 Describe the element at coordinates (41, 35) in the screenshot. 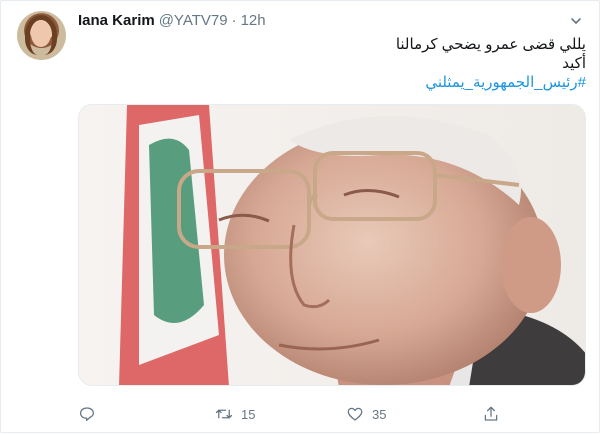

I see `avatar` at that location.